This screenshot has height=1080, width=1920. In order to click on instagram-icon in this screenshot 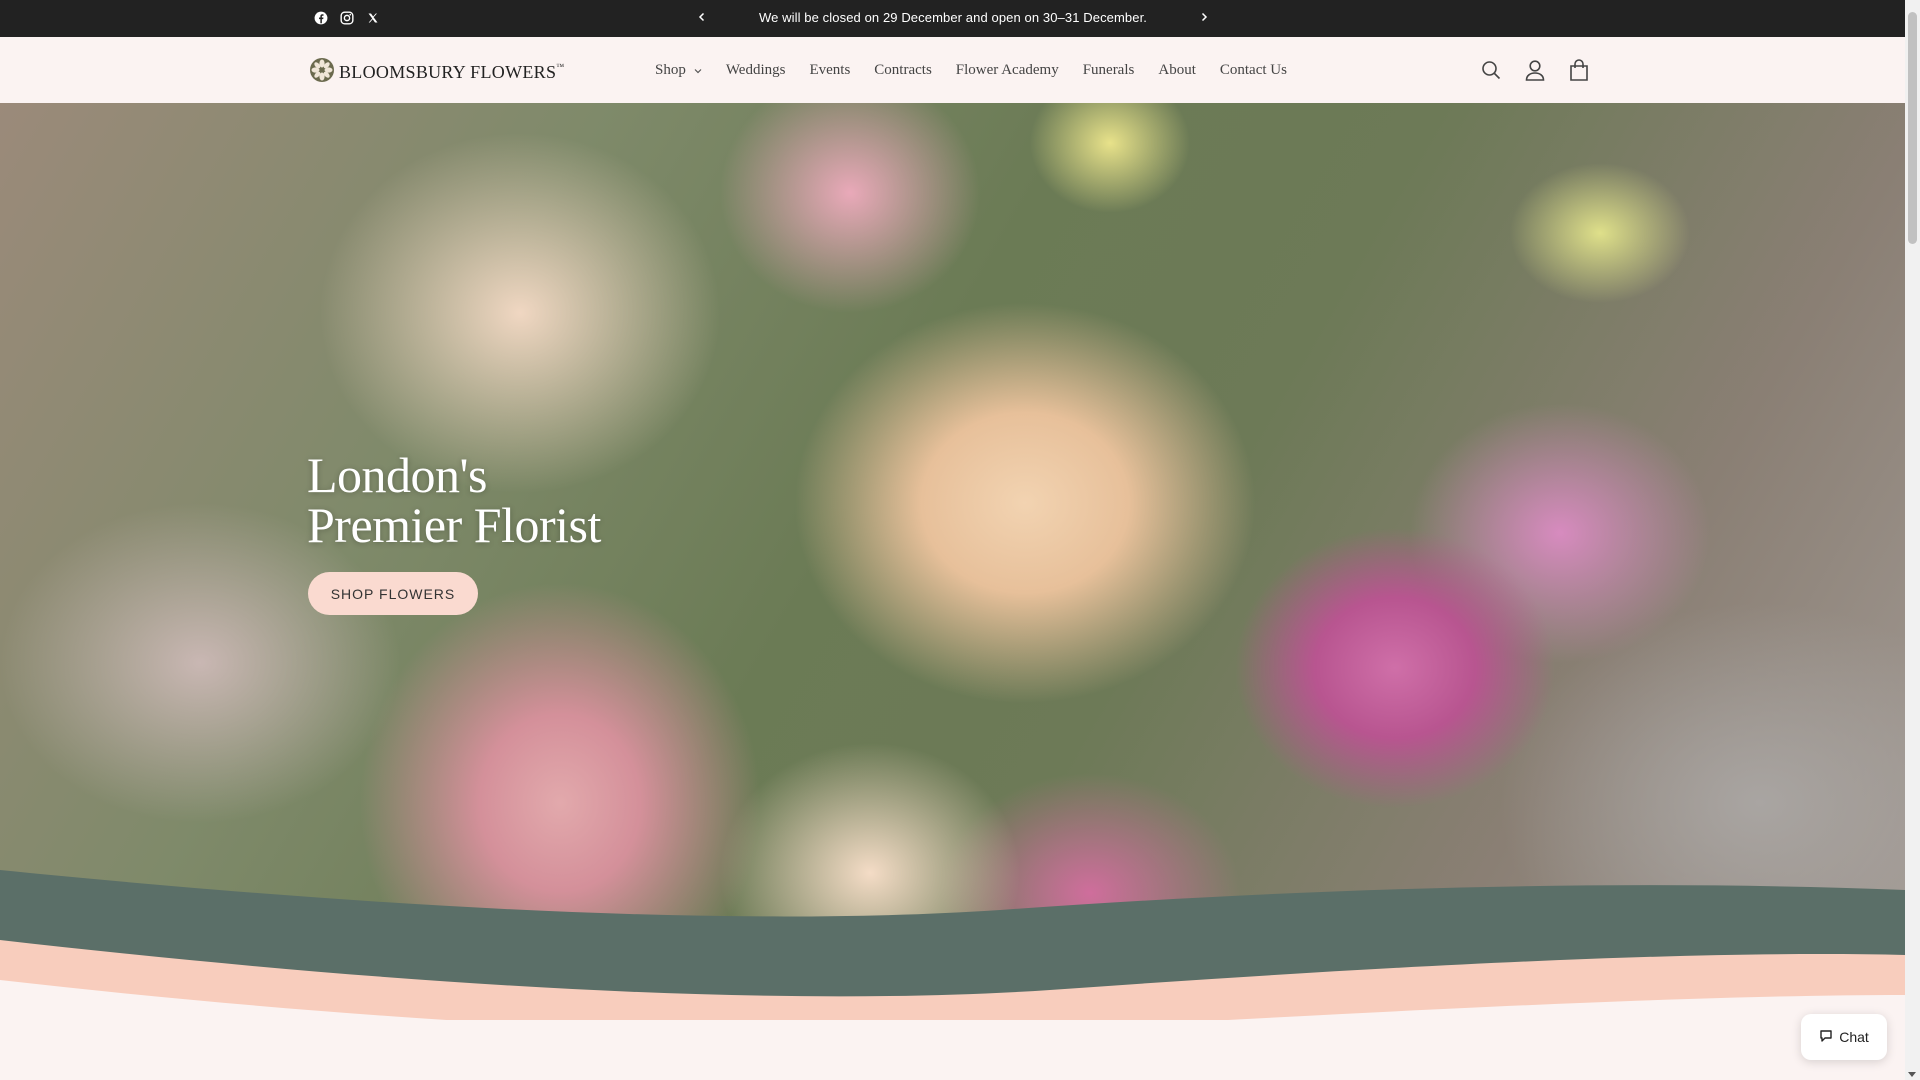, I will do `click(347, 18)`.